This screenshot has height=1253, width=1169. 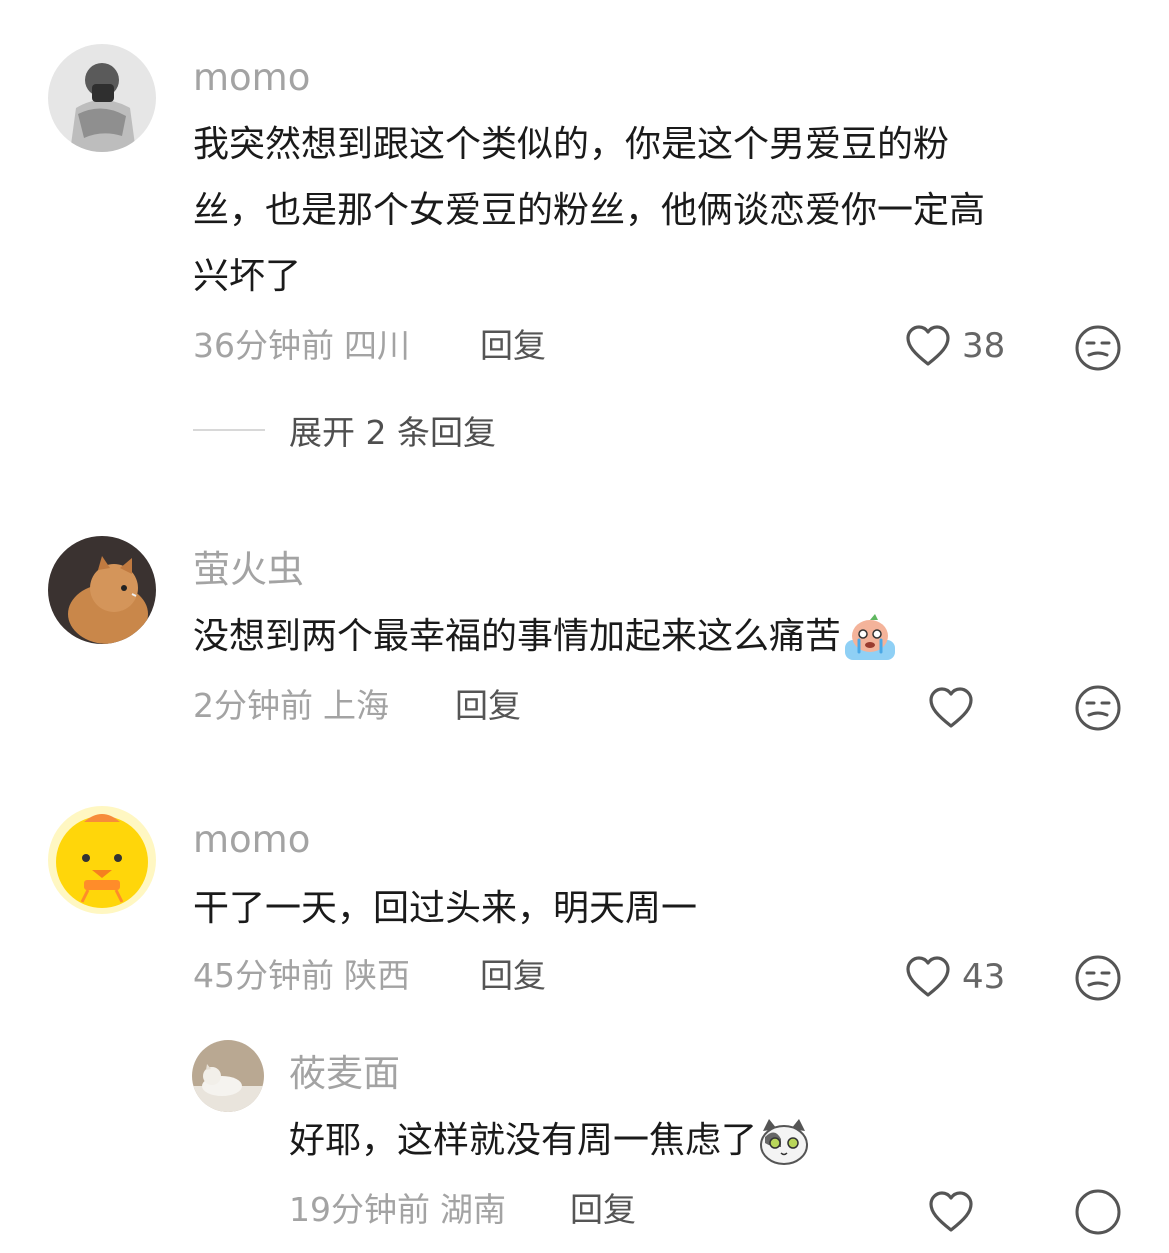 I want to click on expand-replies-button: 展开 2 条回复, so click(x=344, y=430).